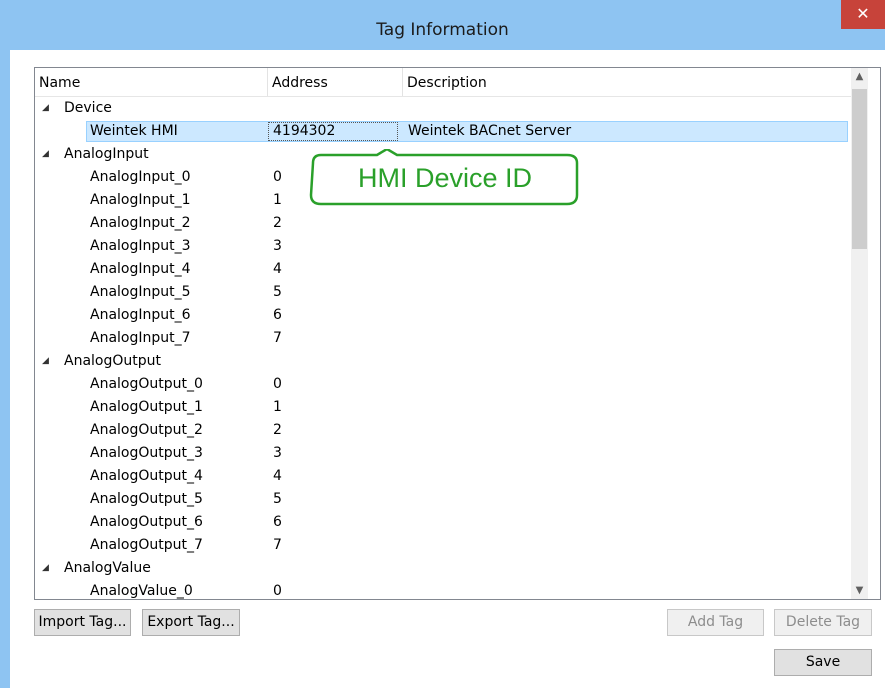 The width and height of the screenshot is (885, 688). Describe the element at coordinates (859, 333) in the screenshot. I see `vertical-scrollbar: ▲ ▼` at that location.